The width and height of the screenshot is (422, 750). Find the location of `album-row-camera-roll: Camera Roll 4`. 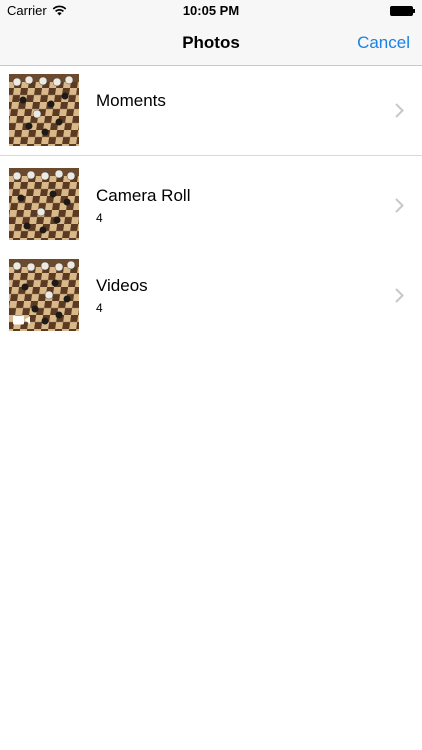

album-row-camera-roll: Camera Roll 4 is located at coordinates (211, 201).